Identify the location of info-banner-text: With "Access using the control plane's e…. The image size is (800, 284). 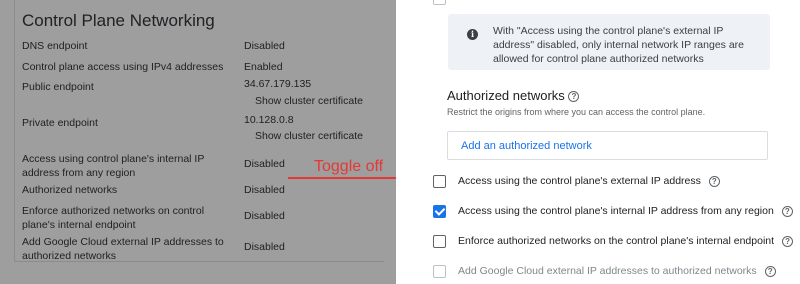
(619, 45).